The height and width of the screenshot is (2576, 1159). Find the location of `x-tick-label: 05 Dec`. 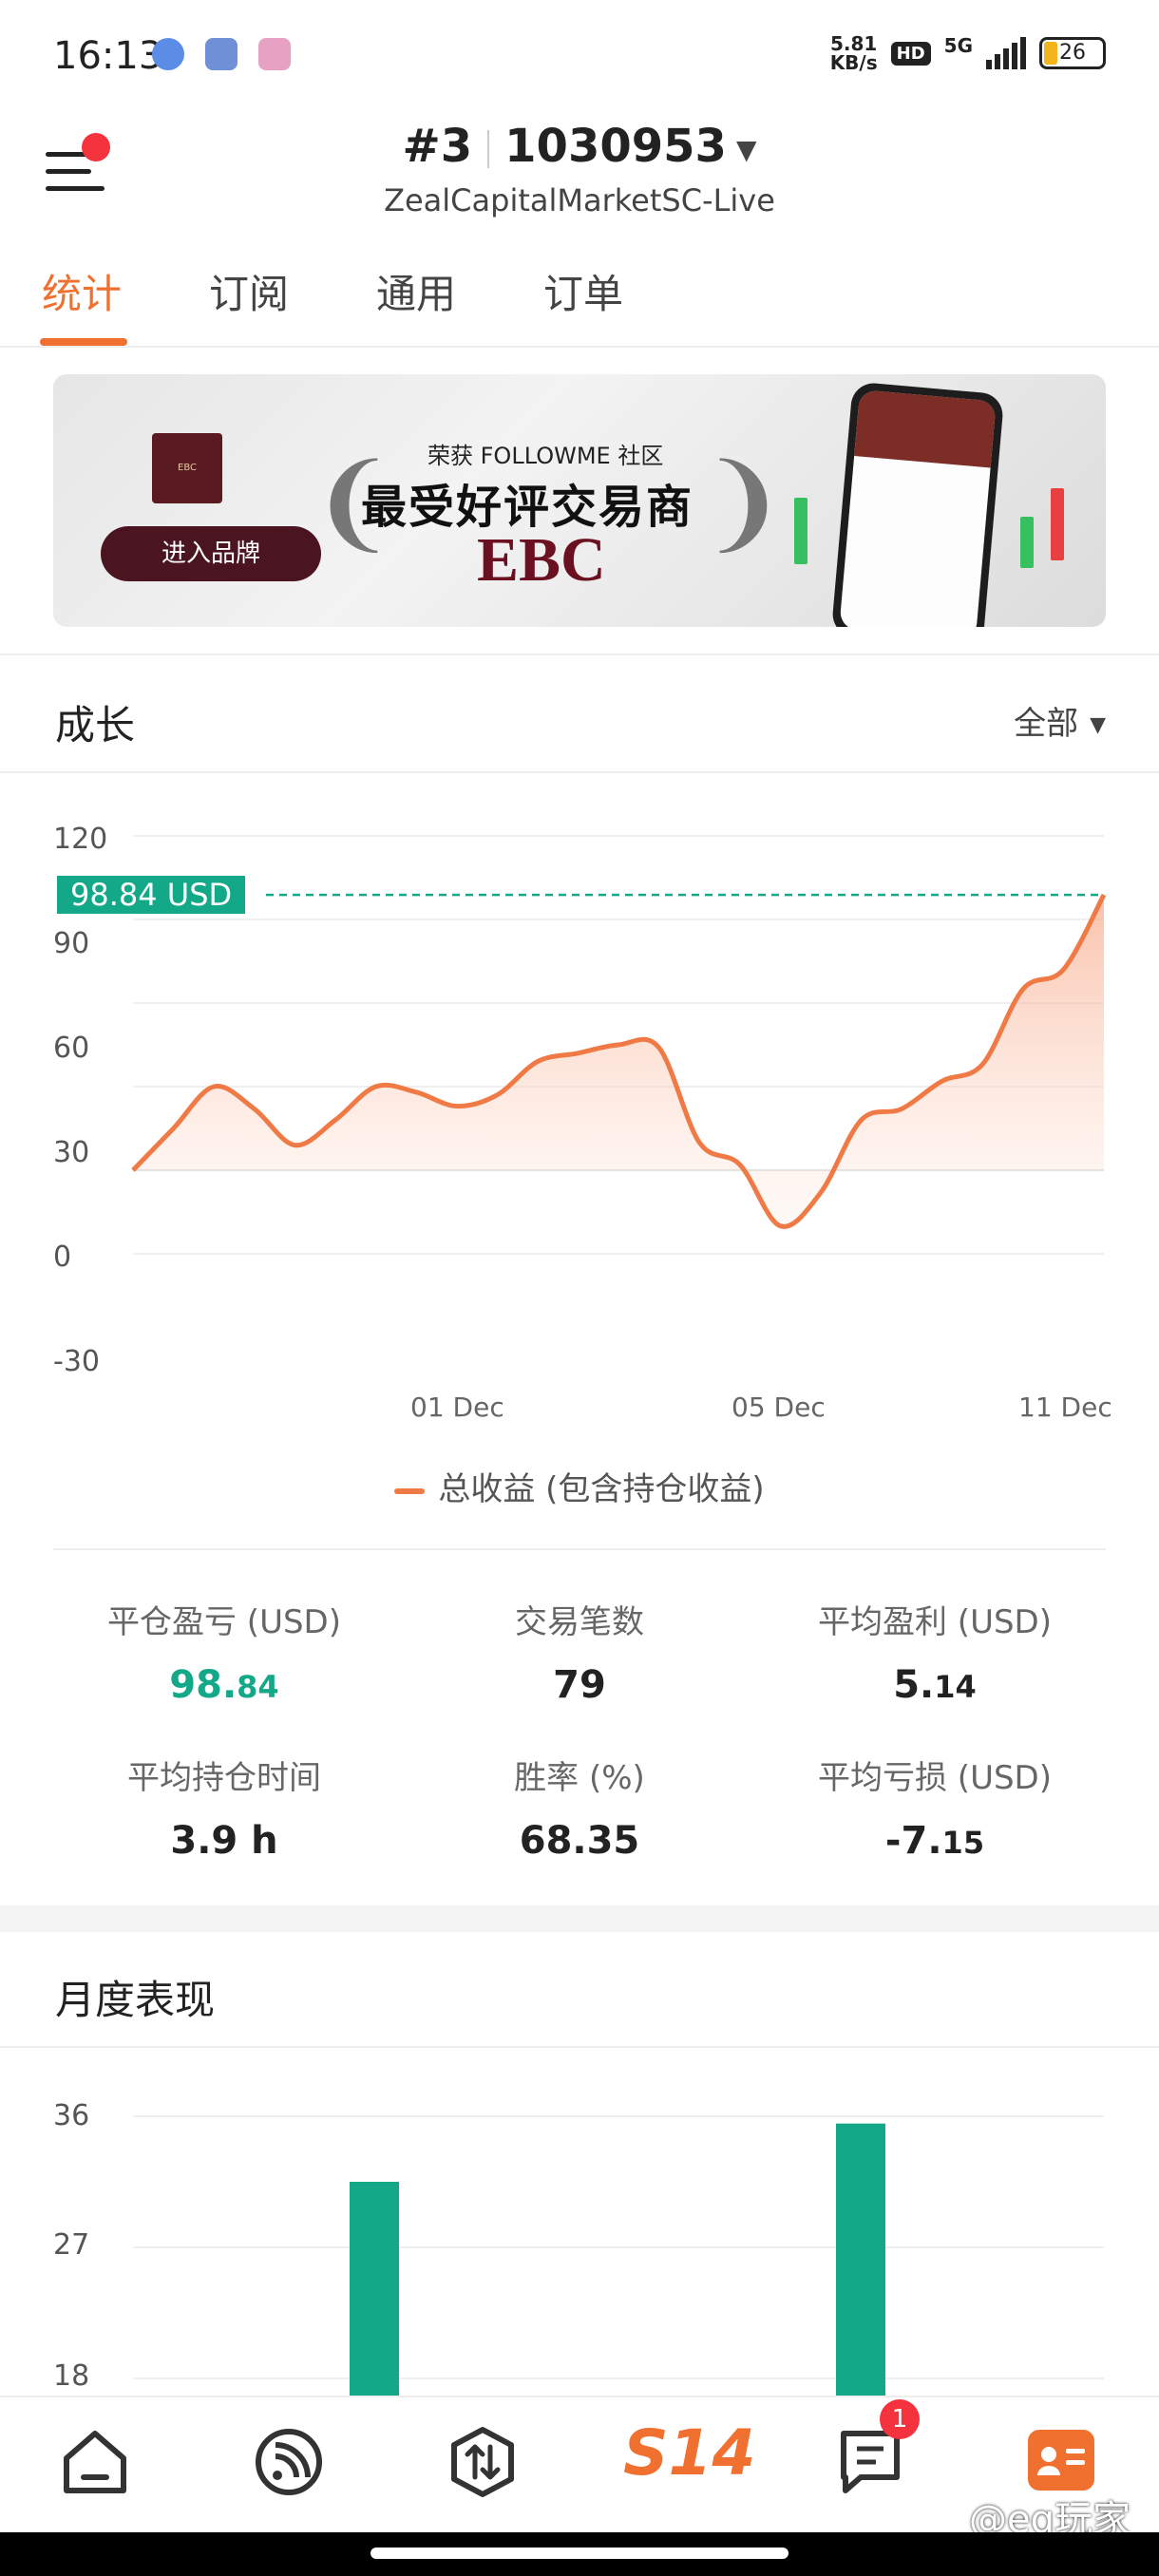

x-tick-label: 05 Dec is located at coordinates (779, 1407).